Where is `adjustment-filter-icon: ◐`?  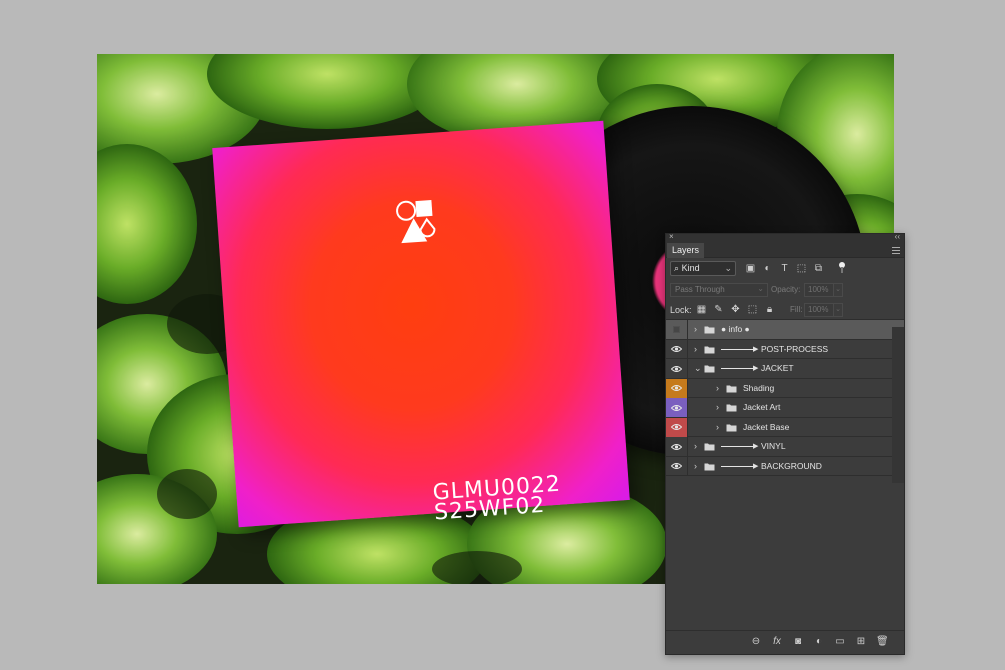 adjustment-filter-icon: ◐ is located at coordinates (767, 269).